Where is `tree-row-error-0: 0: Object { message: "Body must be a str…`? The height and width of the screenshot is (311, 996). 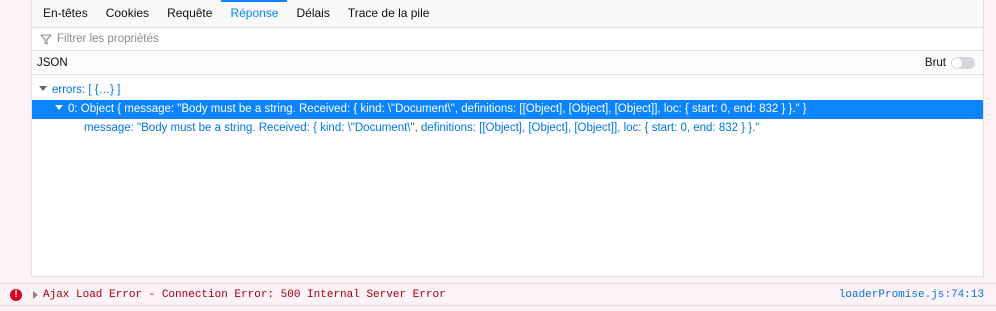
tree-row-error-0: 0: Object { message: "Body must be a str… is located at coordinates (507, 109).